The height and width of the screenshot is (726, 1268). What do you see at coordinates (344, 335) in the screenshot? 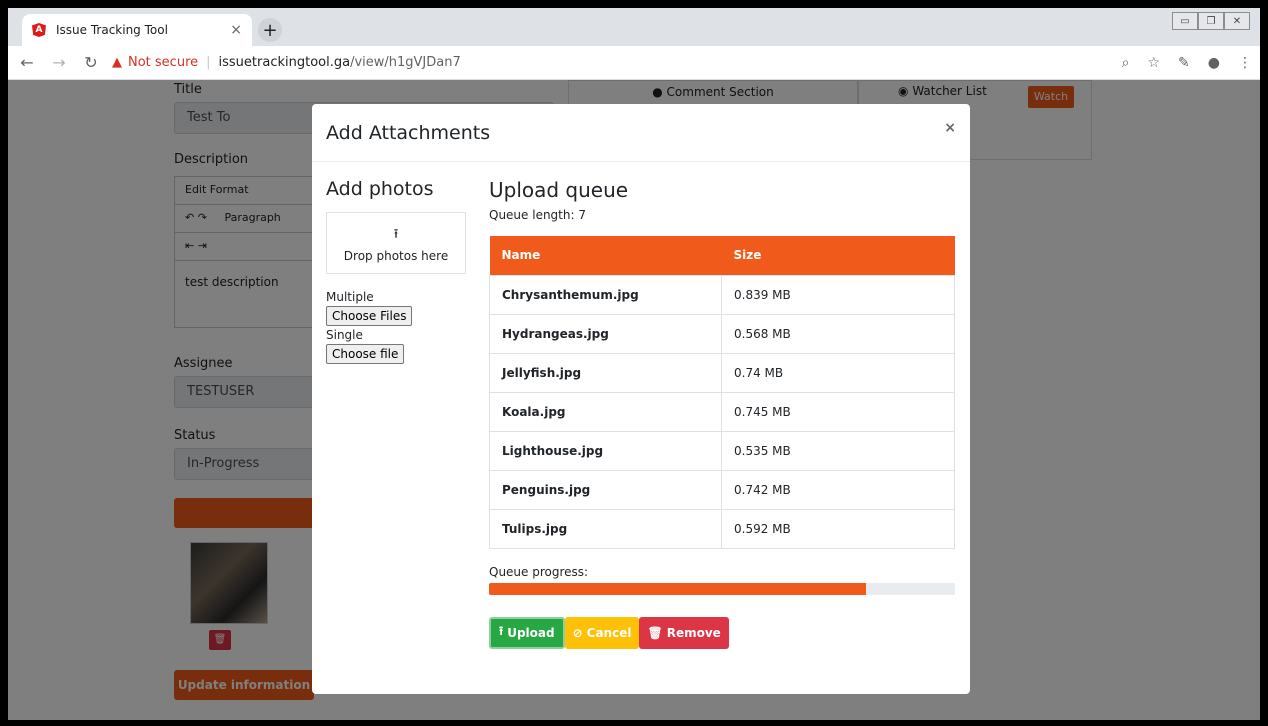
I see `single-label: Single` at bounding box center [344, 335].